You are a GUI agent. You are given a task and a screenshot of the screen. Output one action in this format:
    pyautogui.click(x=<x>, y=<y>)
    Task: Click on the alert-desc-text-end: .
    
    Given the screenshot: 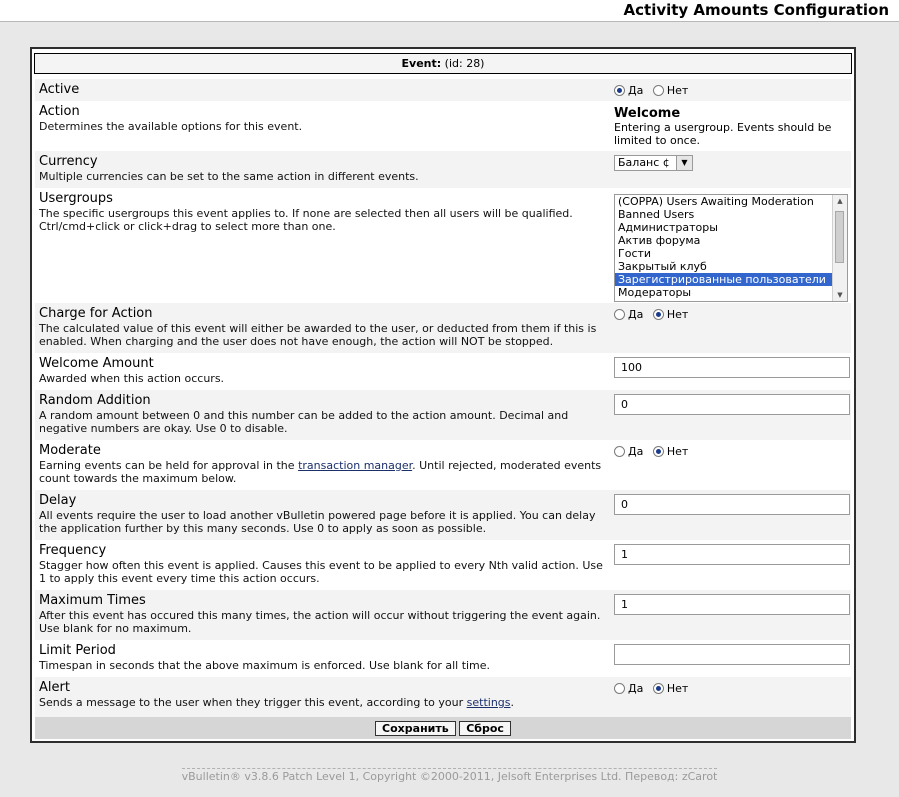 What is the action you would take?
    pyautogui.click(x=512, y=702)
    